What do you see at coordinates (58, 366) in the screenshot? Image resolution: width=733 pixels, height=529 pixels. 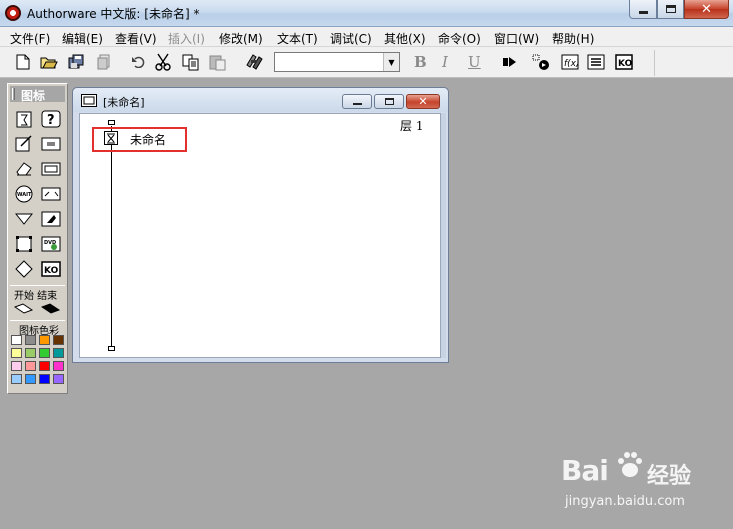 I see `color-swatch-magenta` at bounding box center [58, 366].